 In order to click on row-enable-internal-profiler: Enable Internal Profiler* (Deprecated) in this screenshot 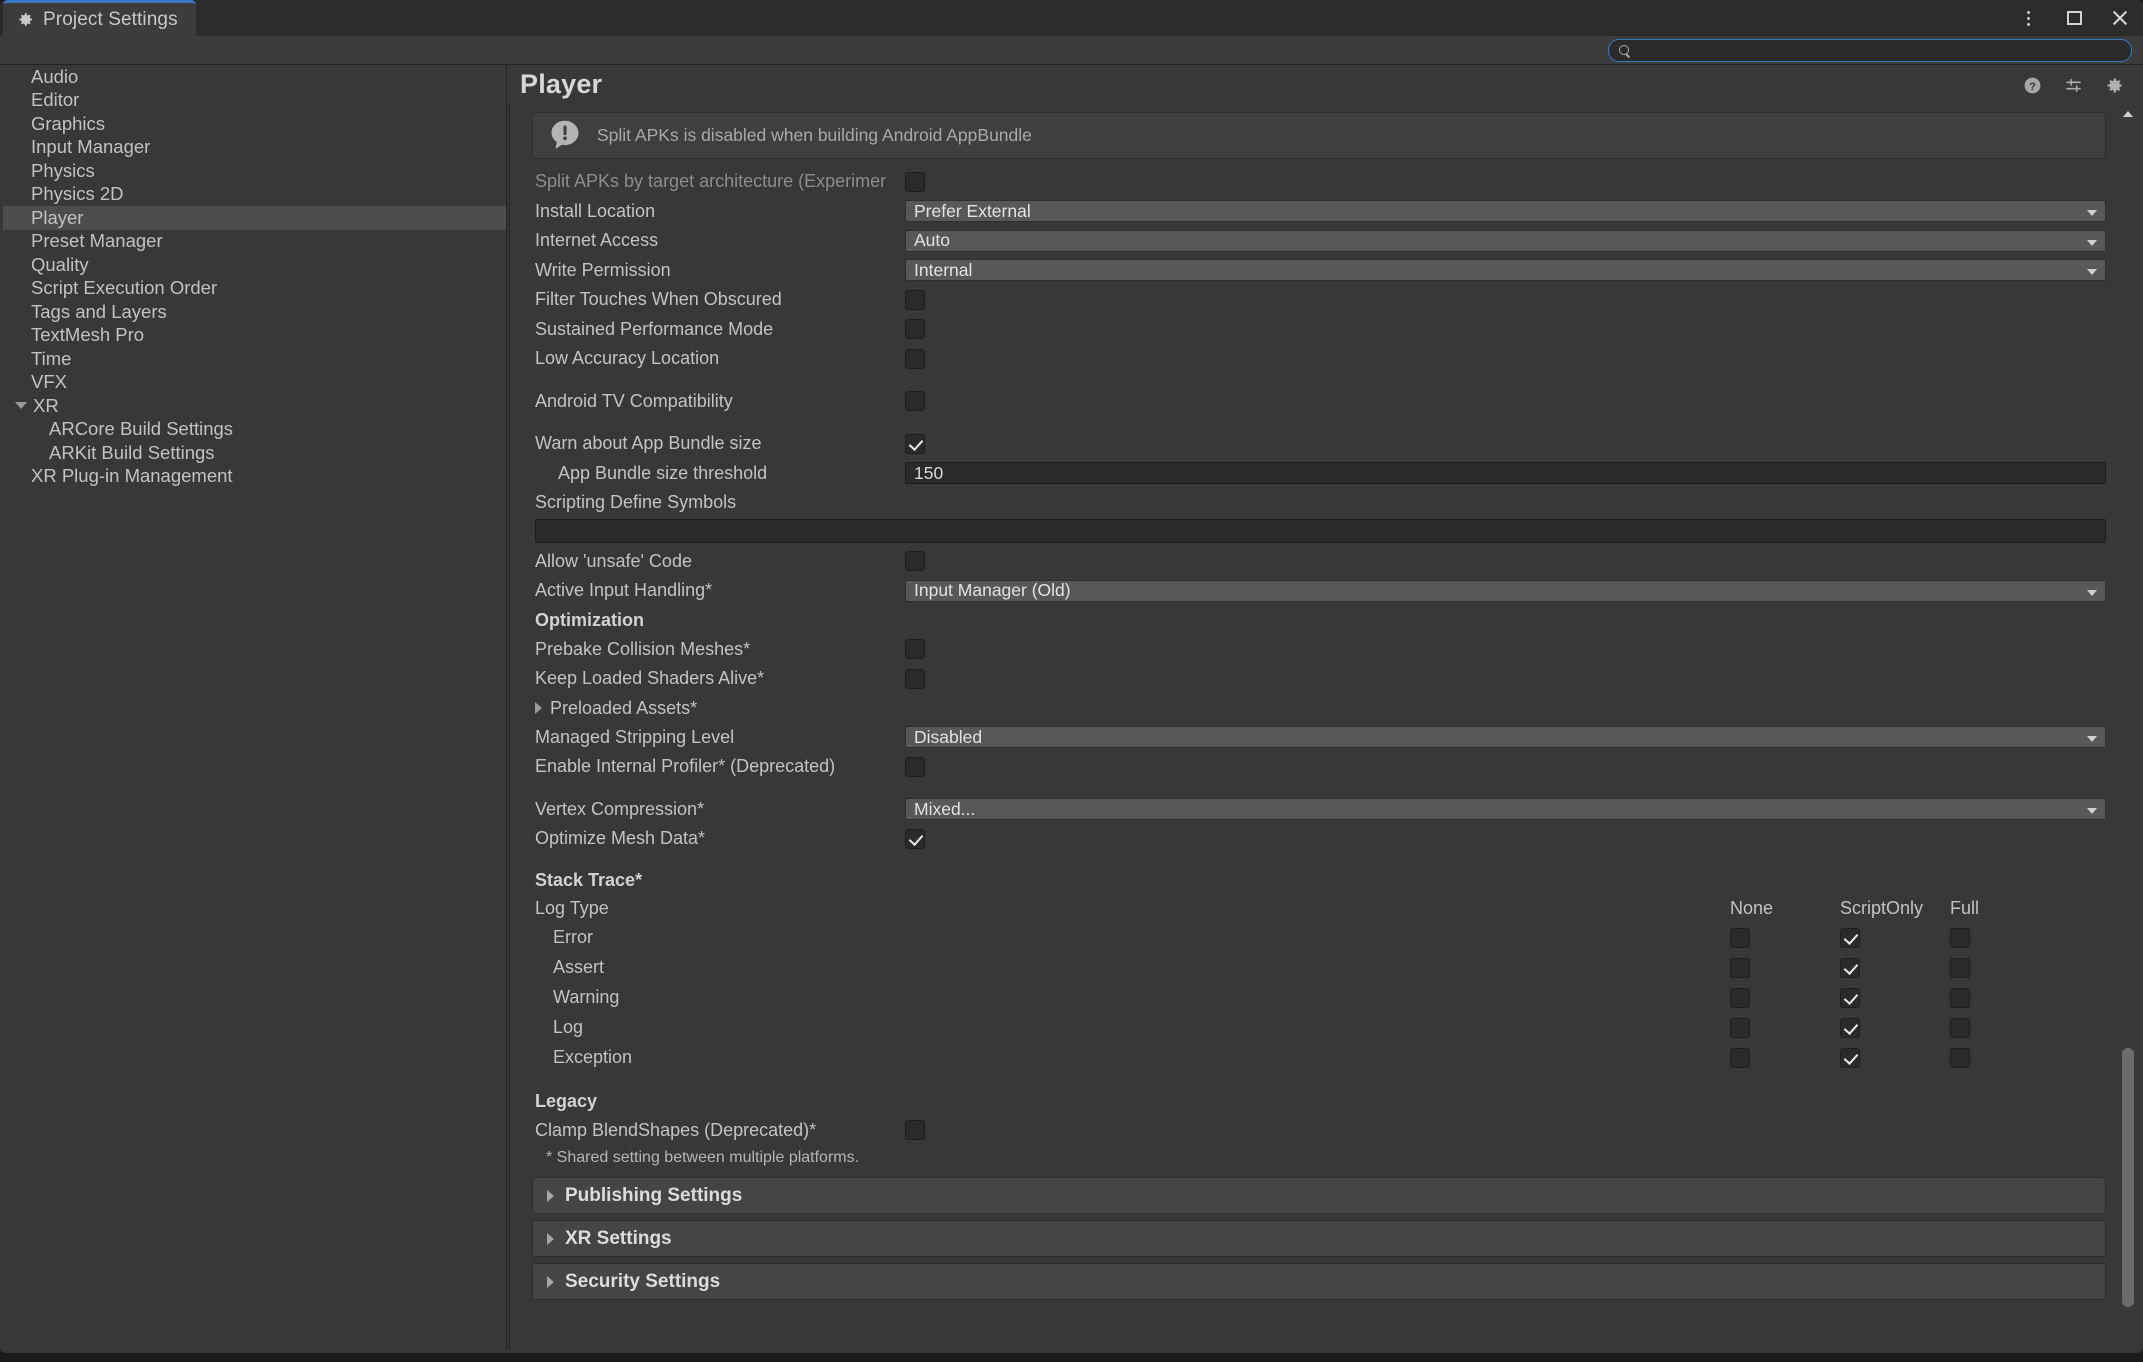, I will do `click(1319, 767)`.